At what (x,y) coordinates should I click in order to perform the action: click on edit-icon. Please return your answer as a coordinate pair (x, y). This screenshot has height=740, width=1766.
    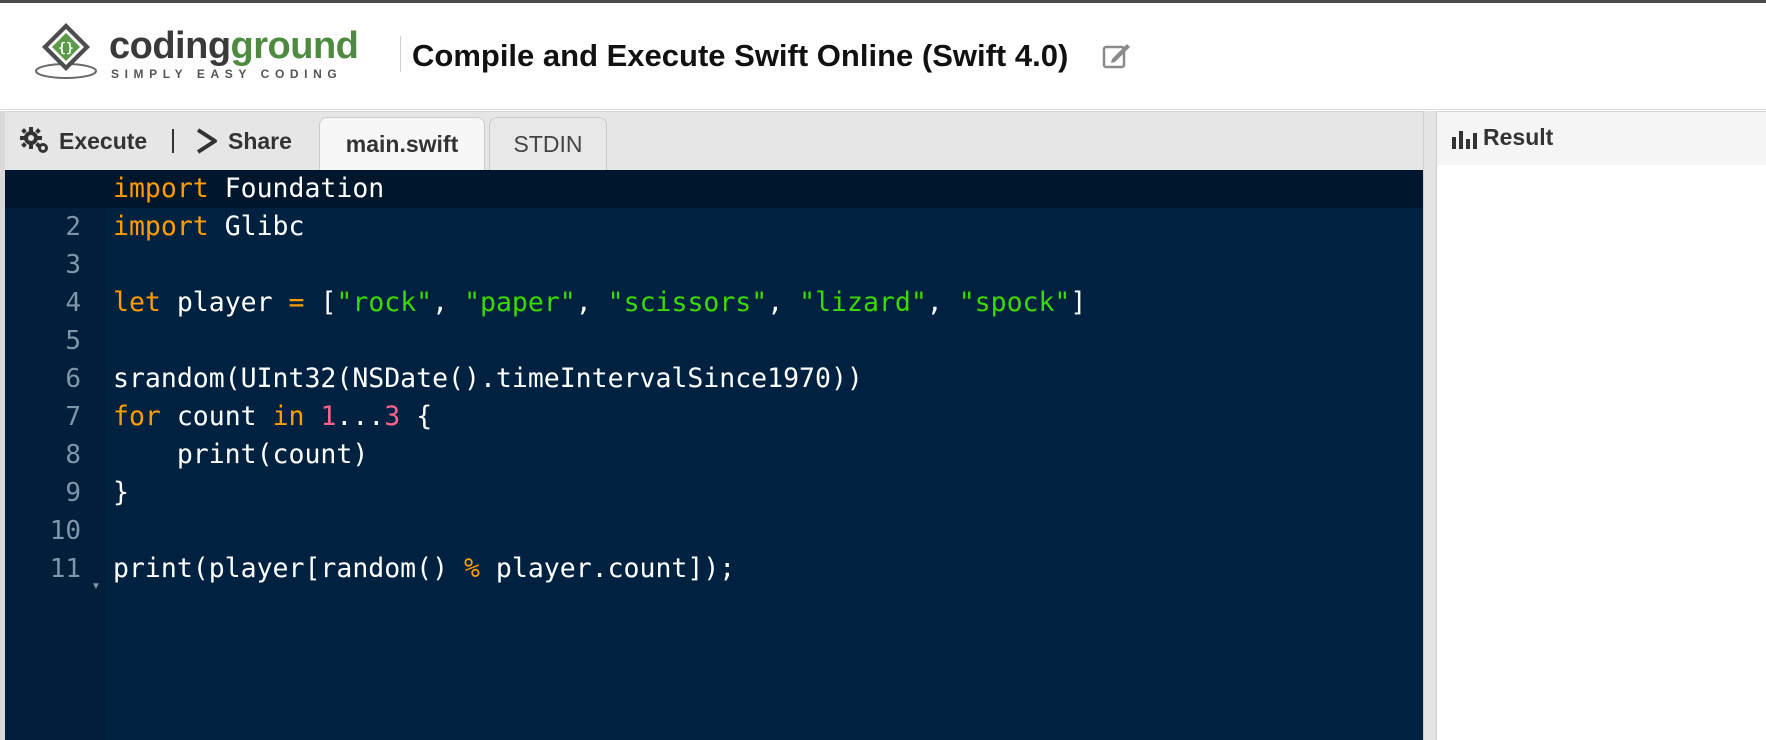
    Looking at the image, I should click on (1117, 55).